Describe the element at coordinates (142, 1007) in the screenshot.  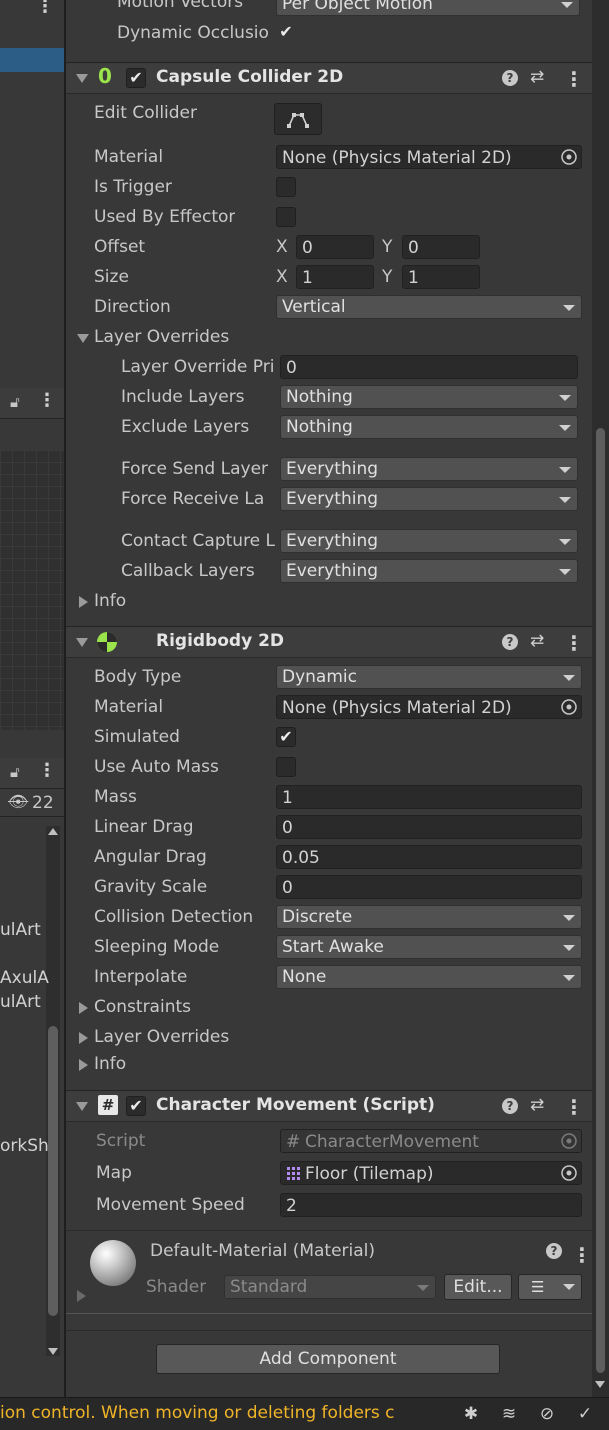
I see `constraints-label: Constraints` at that location.